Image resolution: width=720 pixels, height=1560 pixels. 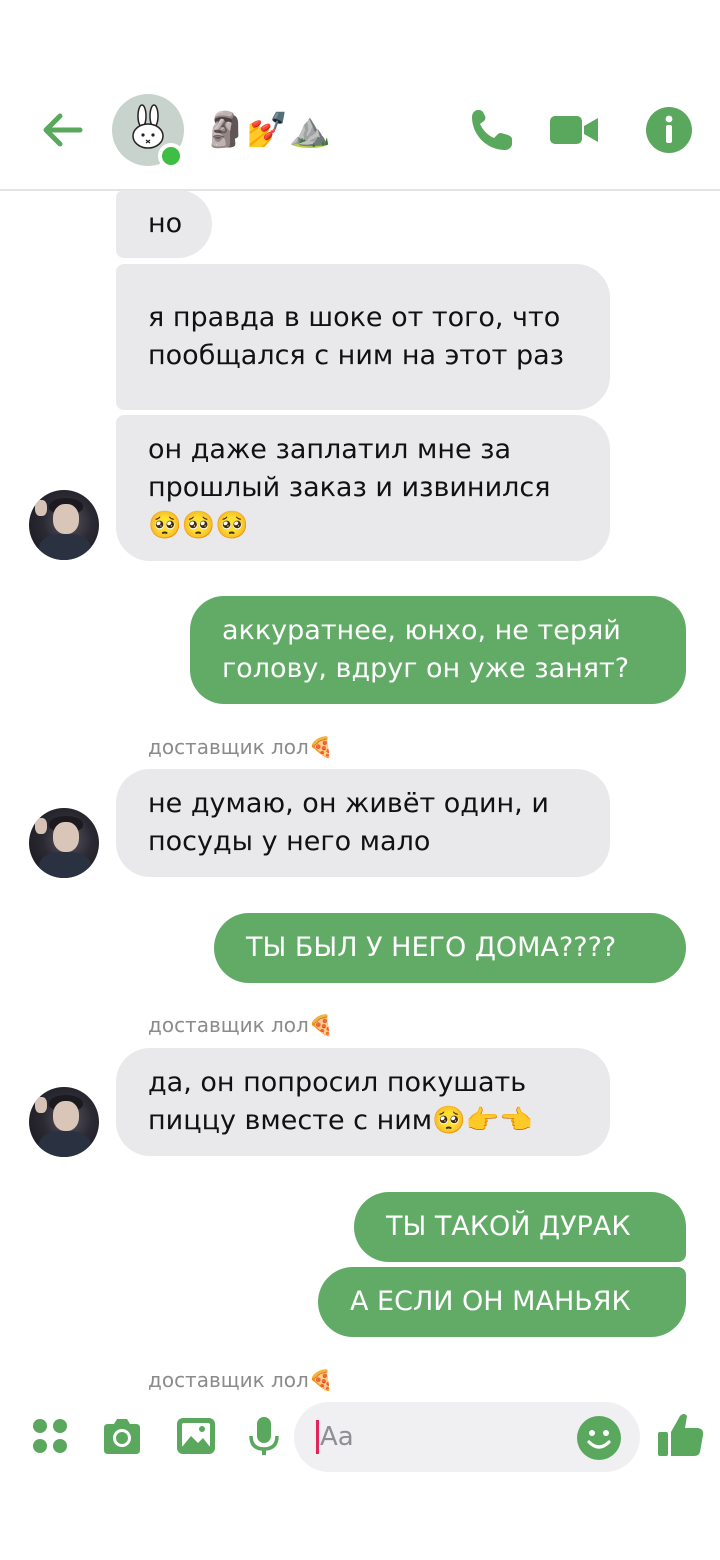 I want to click on apps-icon, so click(x=50, y=1436).